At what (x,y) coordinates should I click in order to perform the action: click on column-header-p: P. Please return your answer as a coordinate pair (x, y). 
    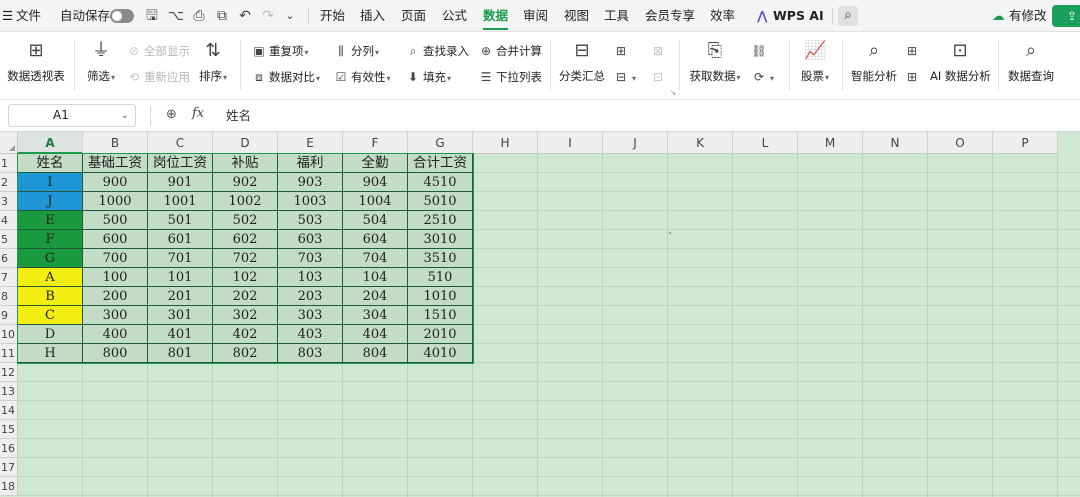
    Looking at the image, I should click on (1025, 143).